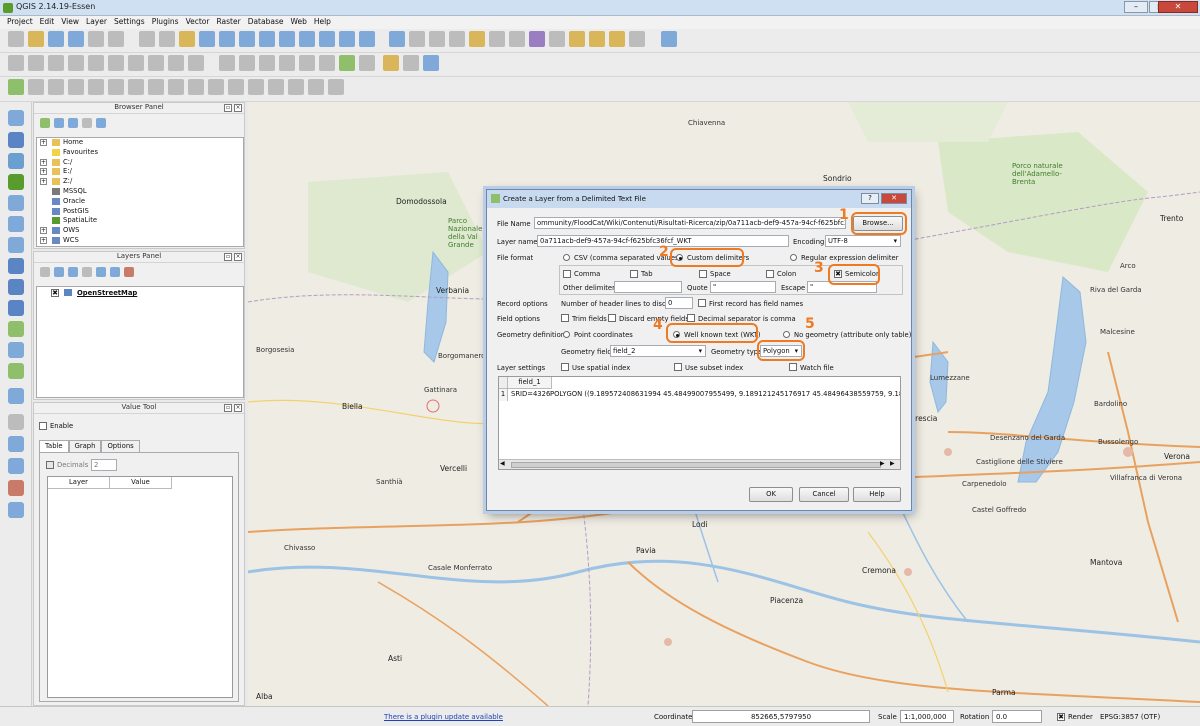  Describe the element at coordinates (678, 367) in the screenshot. I see `subset-index-checkbox` at that location.